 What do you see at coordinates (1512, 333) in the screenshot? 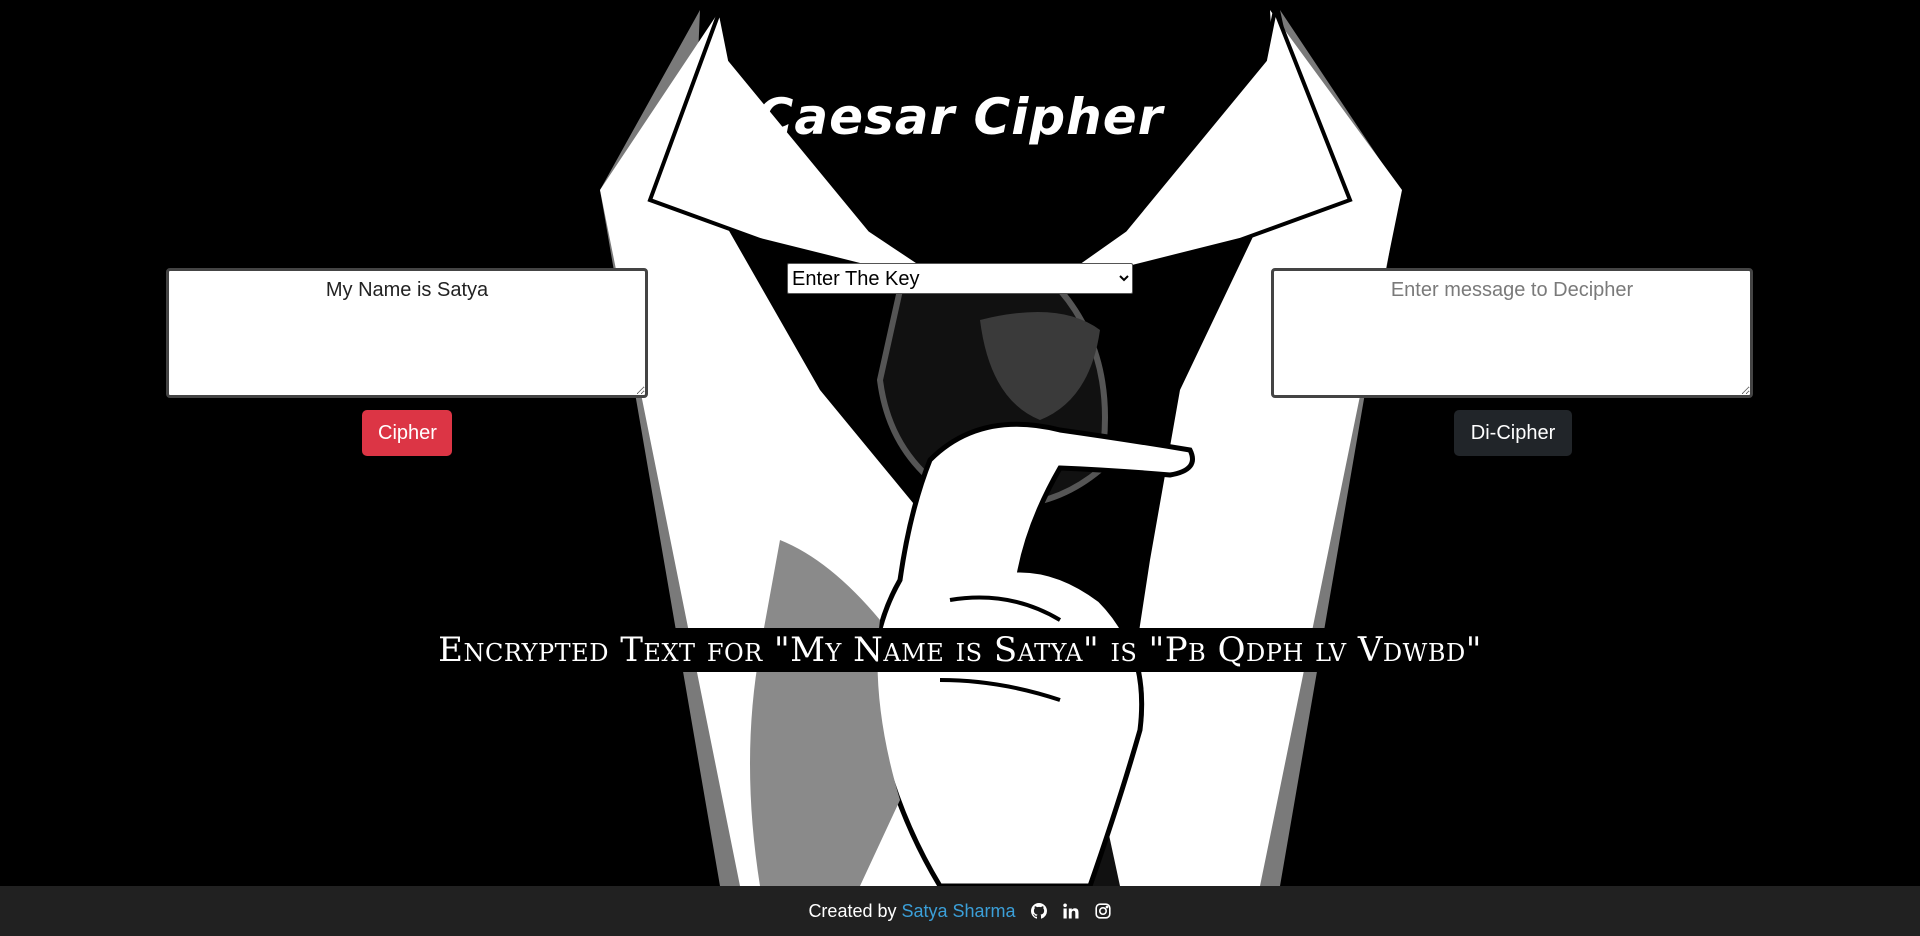
I see `decipher-input` at bounding box center [1512, 333].